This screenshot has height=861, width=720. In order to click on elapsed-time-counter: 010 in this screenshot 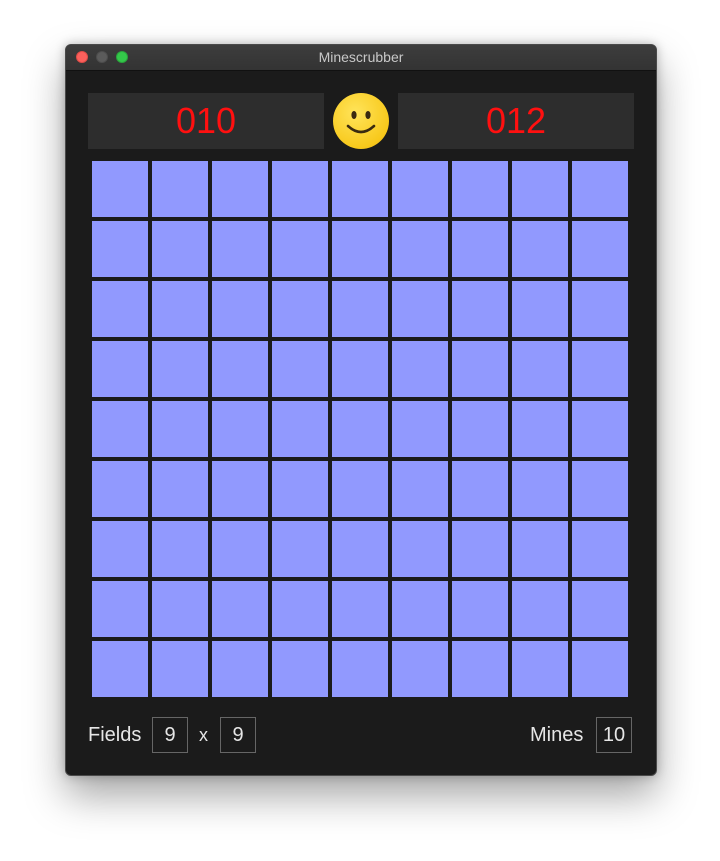, I will do `click(206, 121)`.